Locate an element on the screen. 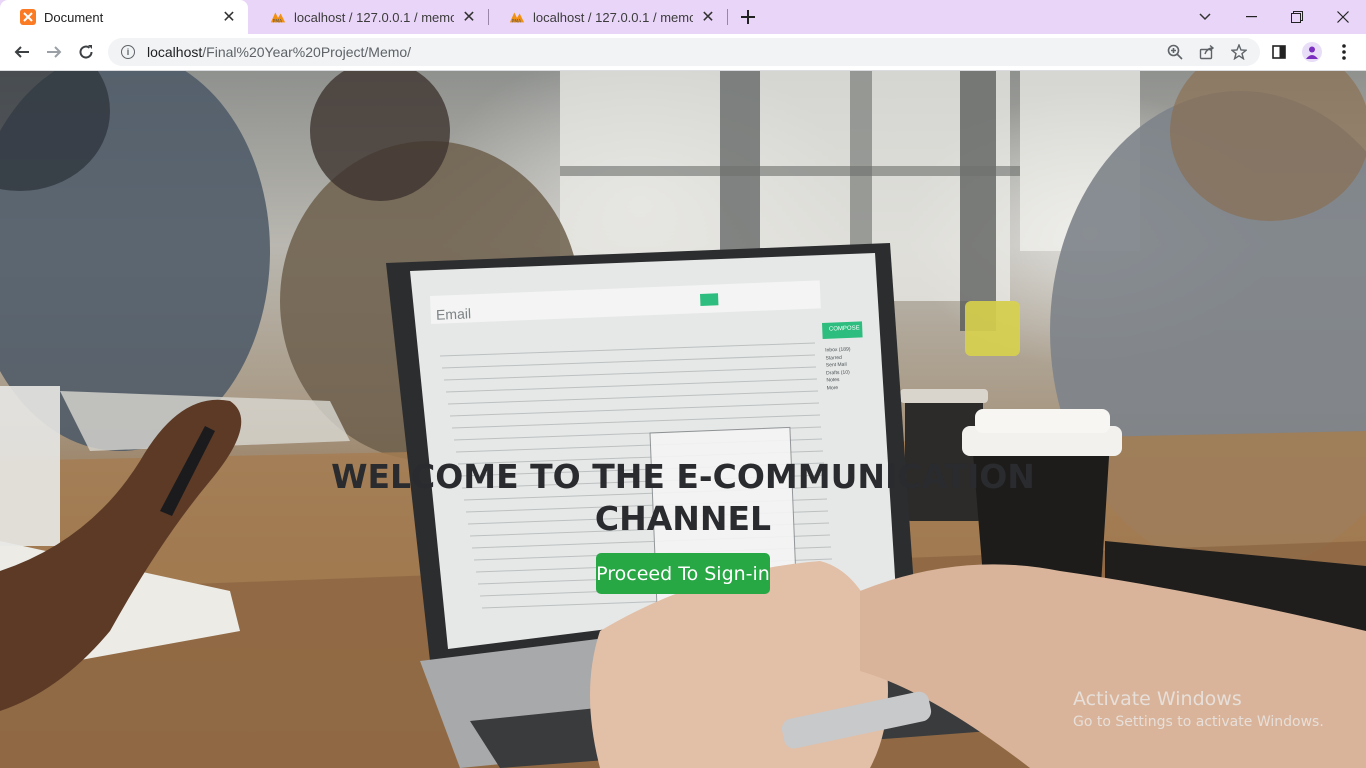 The image size is (1366, 768). tab-phpmyadmin-1: PMA localhost / 127.0.0.1 / memo_syst ✕ is located at coordinates (369, 17).